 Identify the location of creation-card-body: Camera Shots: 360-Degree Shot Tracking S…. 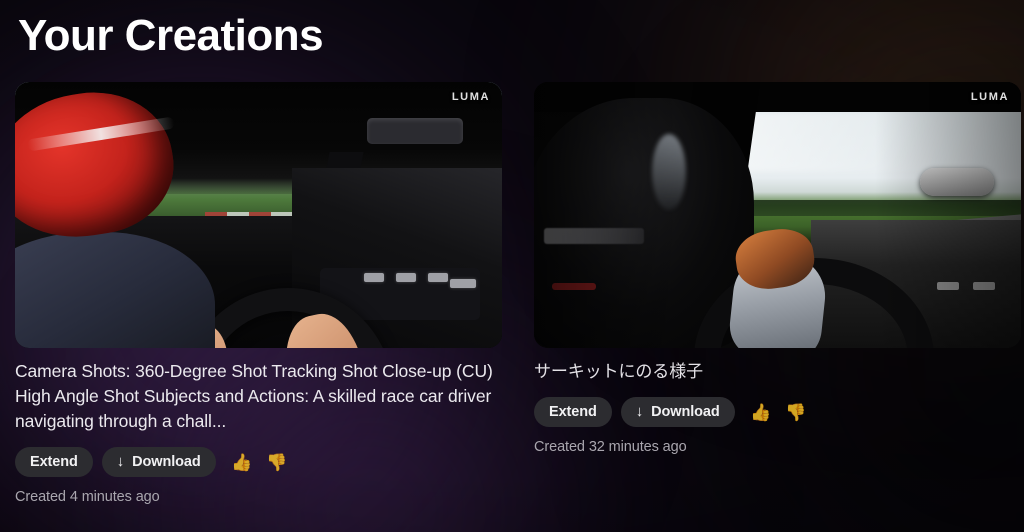
(258, 426).